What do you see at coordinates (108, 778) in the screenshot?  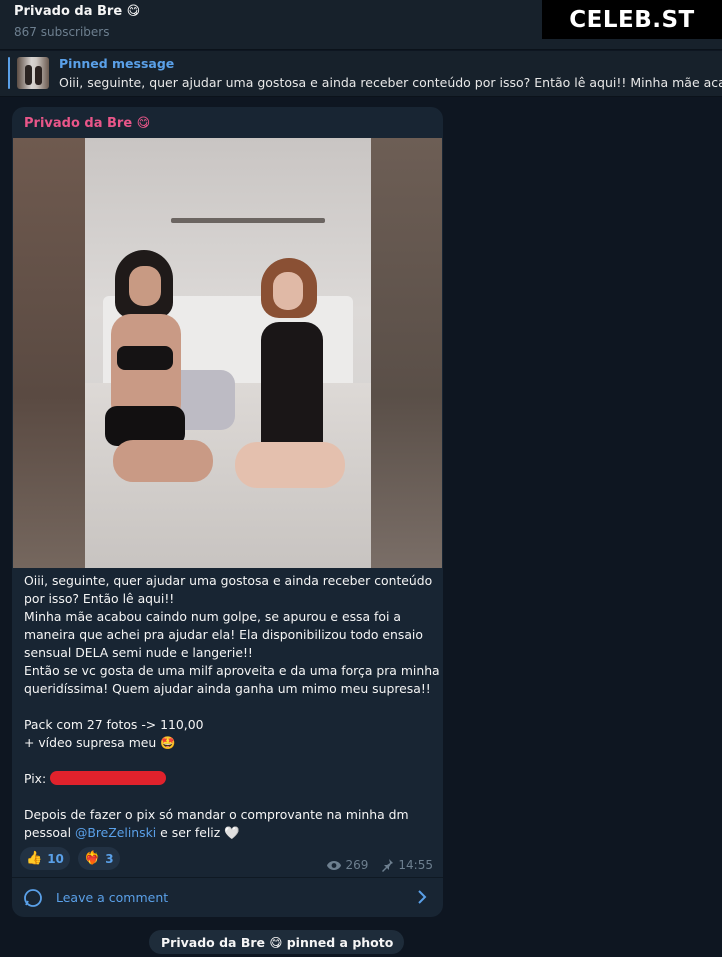 I see `redacted-pix-key` at bounding box center [108, 778].